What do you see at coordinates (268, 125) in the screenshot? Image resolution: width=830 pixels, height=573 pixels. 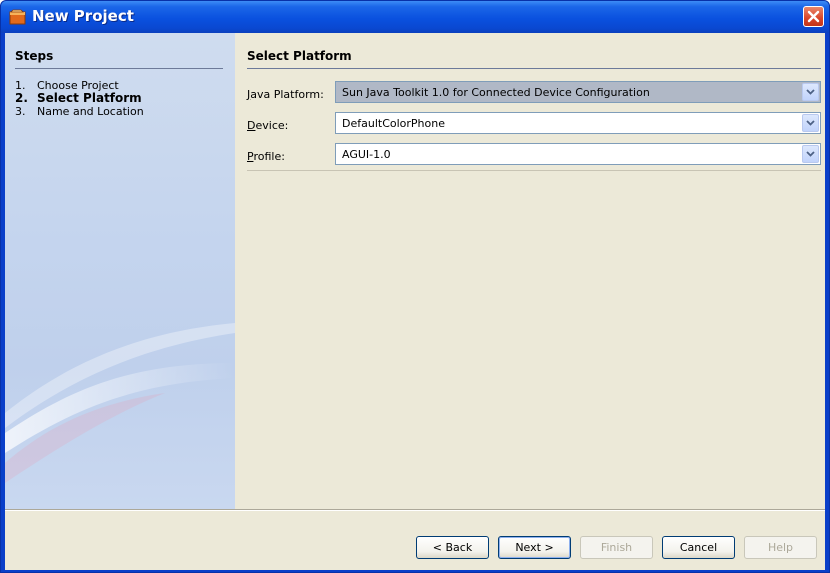 I see `device-label: Device:` at bounding box center [268, 125].